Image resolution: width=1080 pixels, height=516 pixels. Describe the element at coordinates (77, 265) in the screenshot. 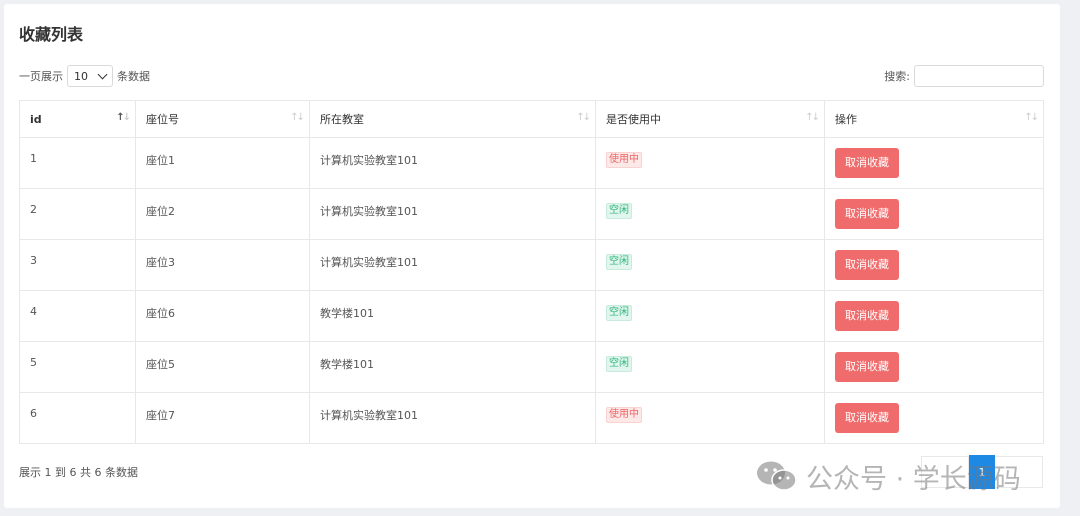

I see `cell-id: 3` at that location.